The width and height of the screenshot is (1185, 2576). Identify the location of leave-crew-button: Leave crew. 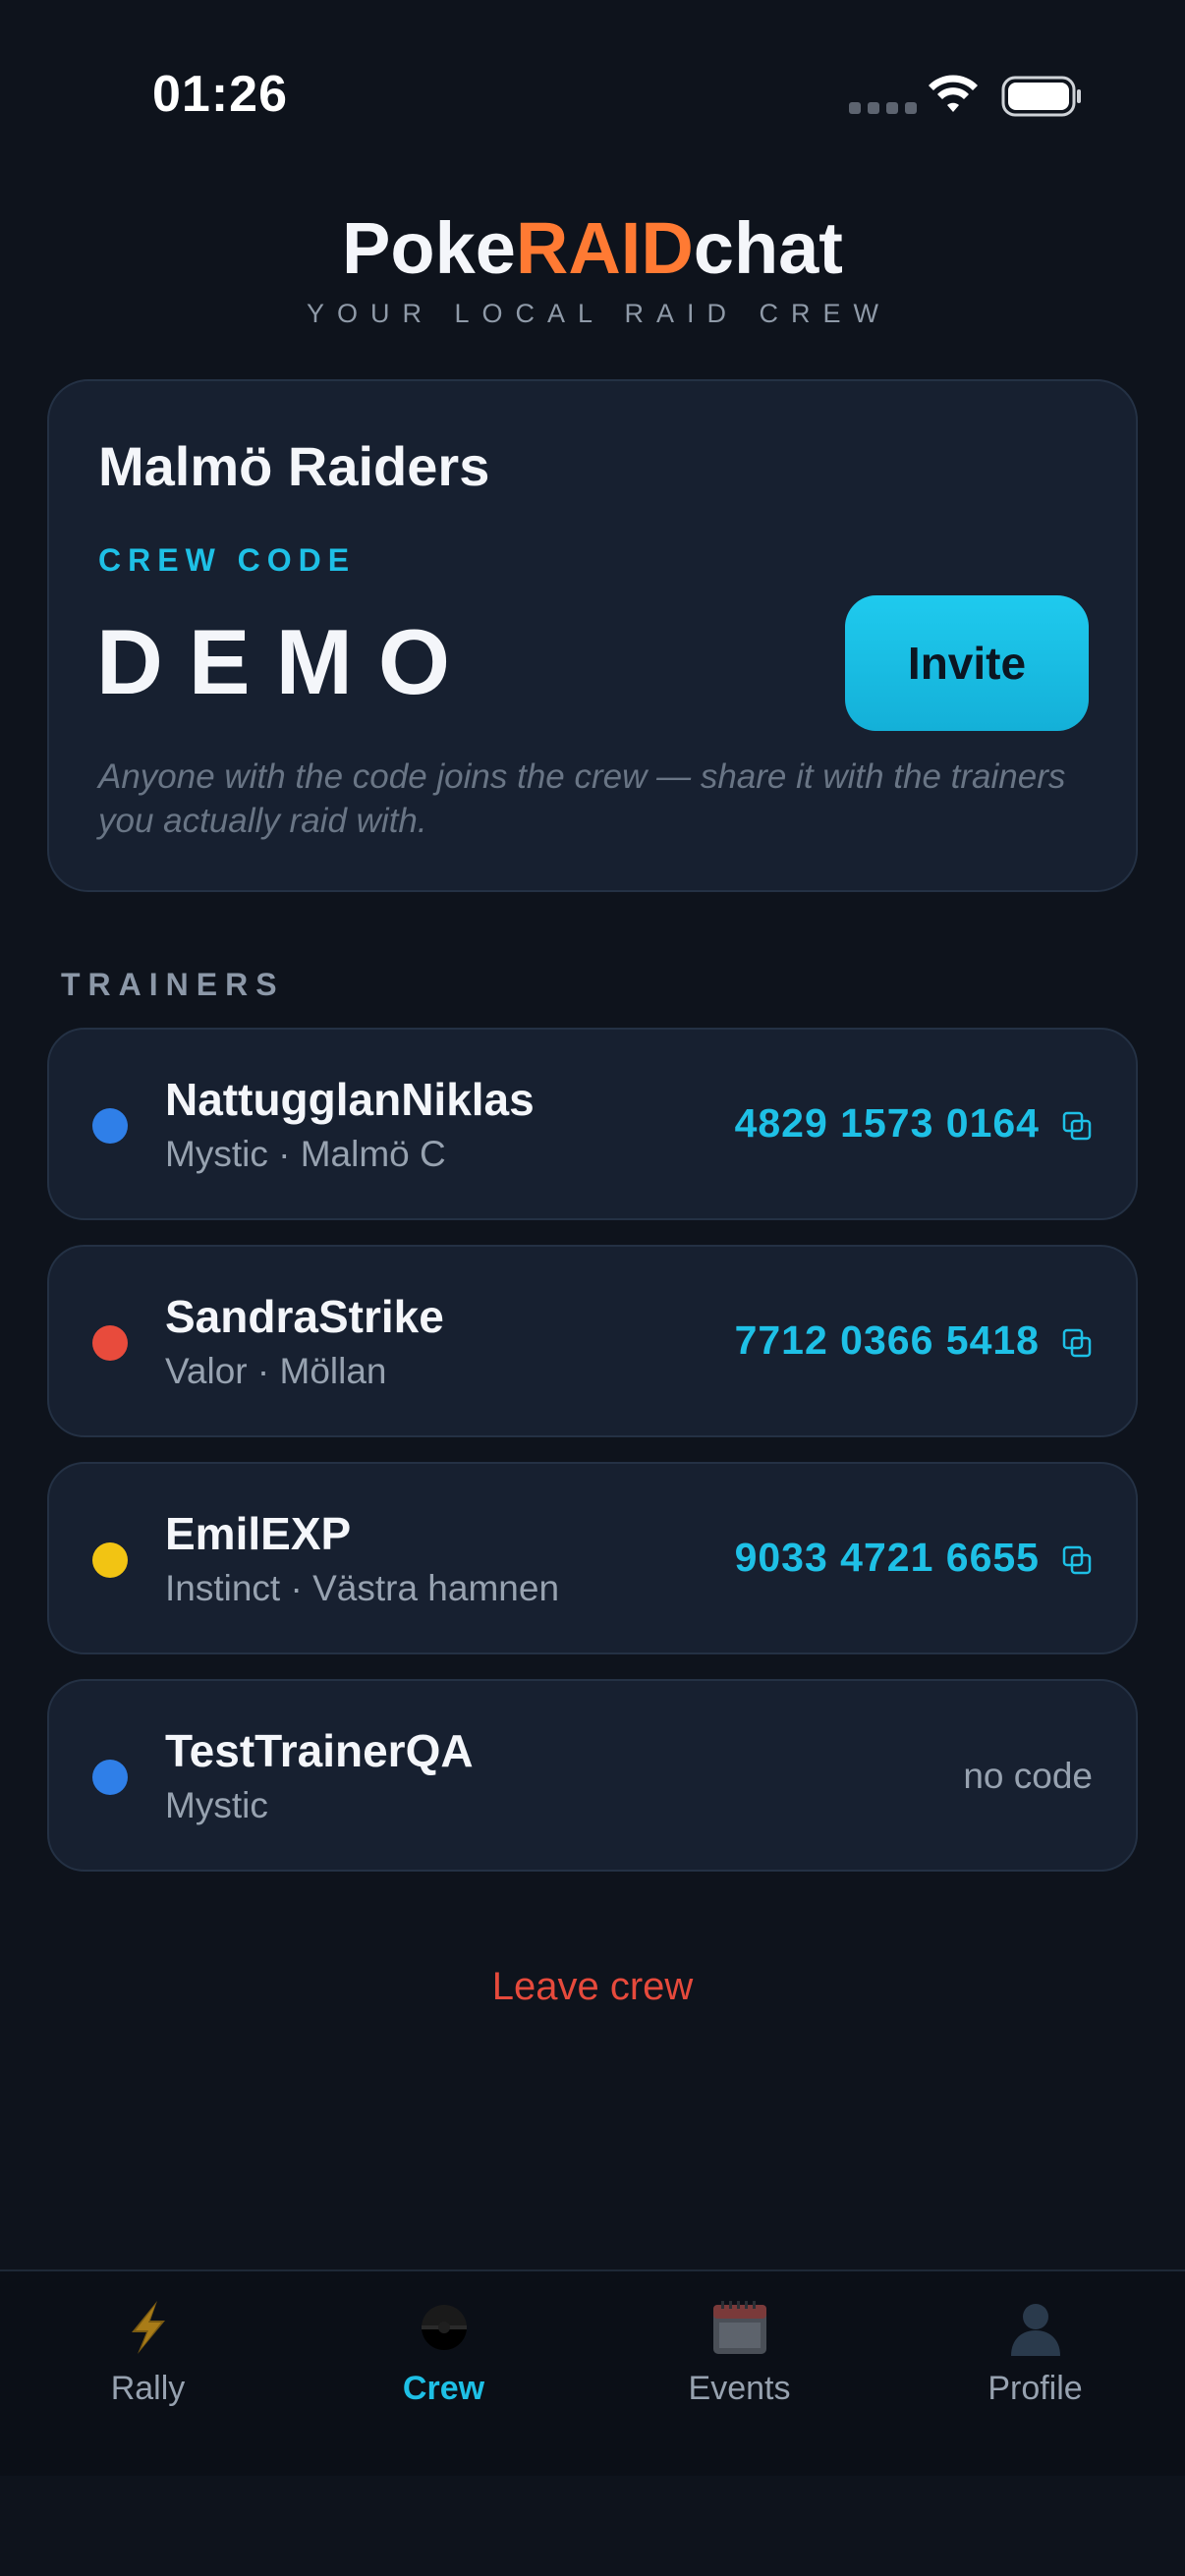
(592, 1987).